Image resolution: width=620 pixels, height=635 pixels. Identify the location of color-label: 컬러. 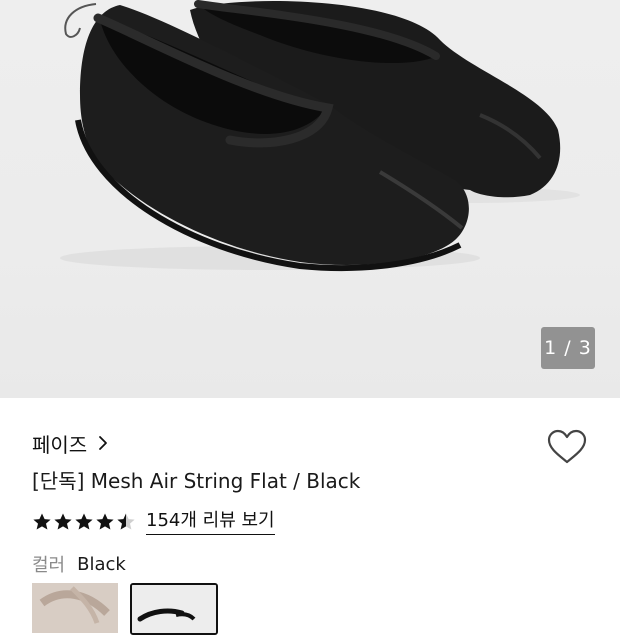
(49, 565).